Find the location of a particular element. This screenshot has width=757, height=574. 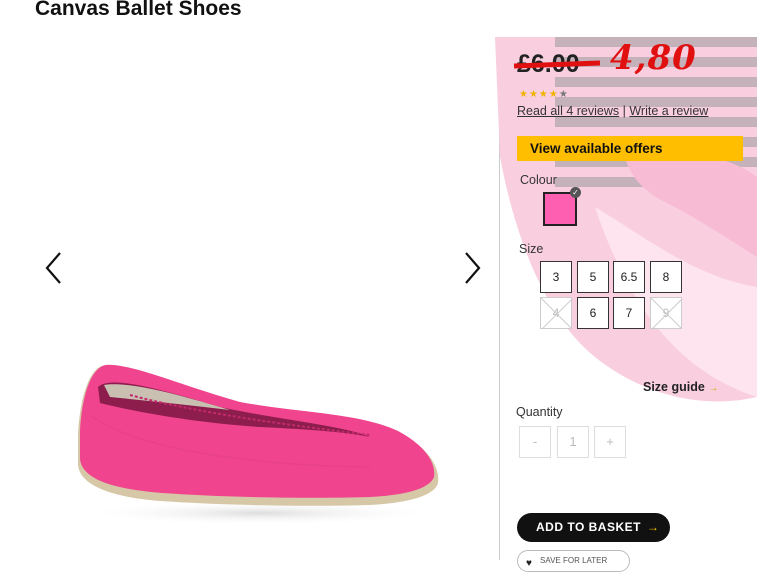

colour-label: Colour is located at coordinates (538, 180).